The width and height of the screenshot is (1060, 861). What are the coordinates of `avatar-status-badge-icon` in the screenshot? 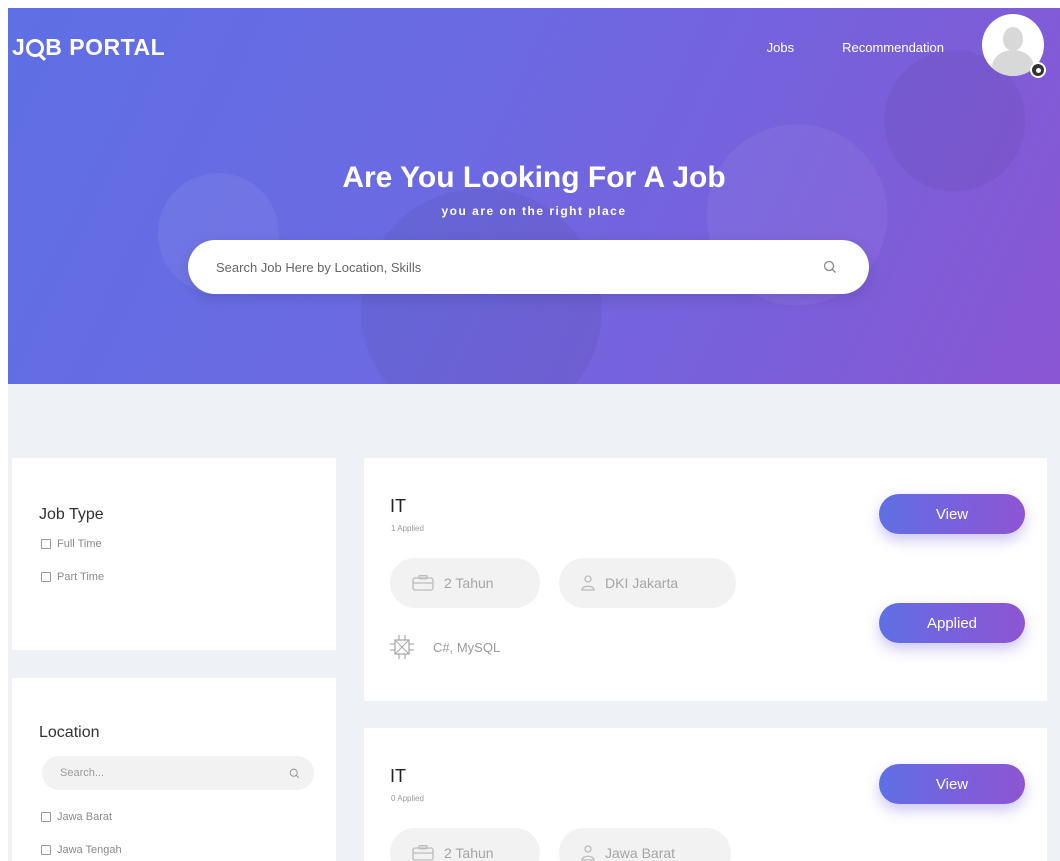 It's located at (1038, 70).